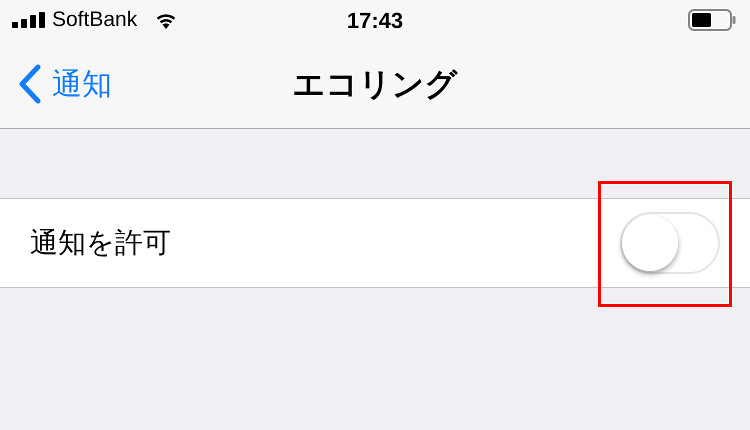 This screenshot has width=750, height=430. Describe the element at coordinates (95, 20) in the screenshot. I see `carrier-name: SoftBank` at that location.